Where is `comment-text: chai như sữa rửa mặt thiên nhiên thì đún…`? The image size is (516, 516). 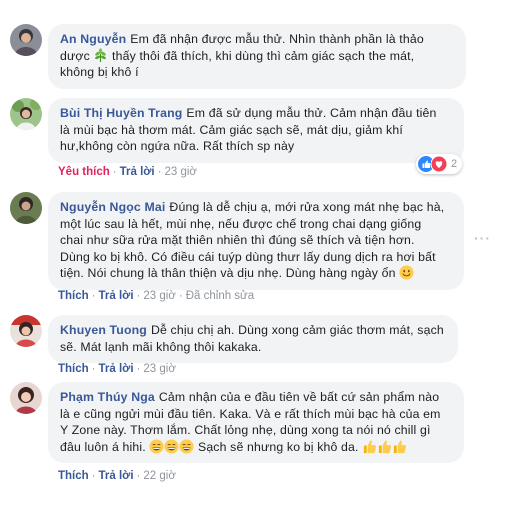
comment-text: chai như sữa rửa mặt thiên nhiên thì đún… is located at coordinates (237, 240).